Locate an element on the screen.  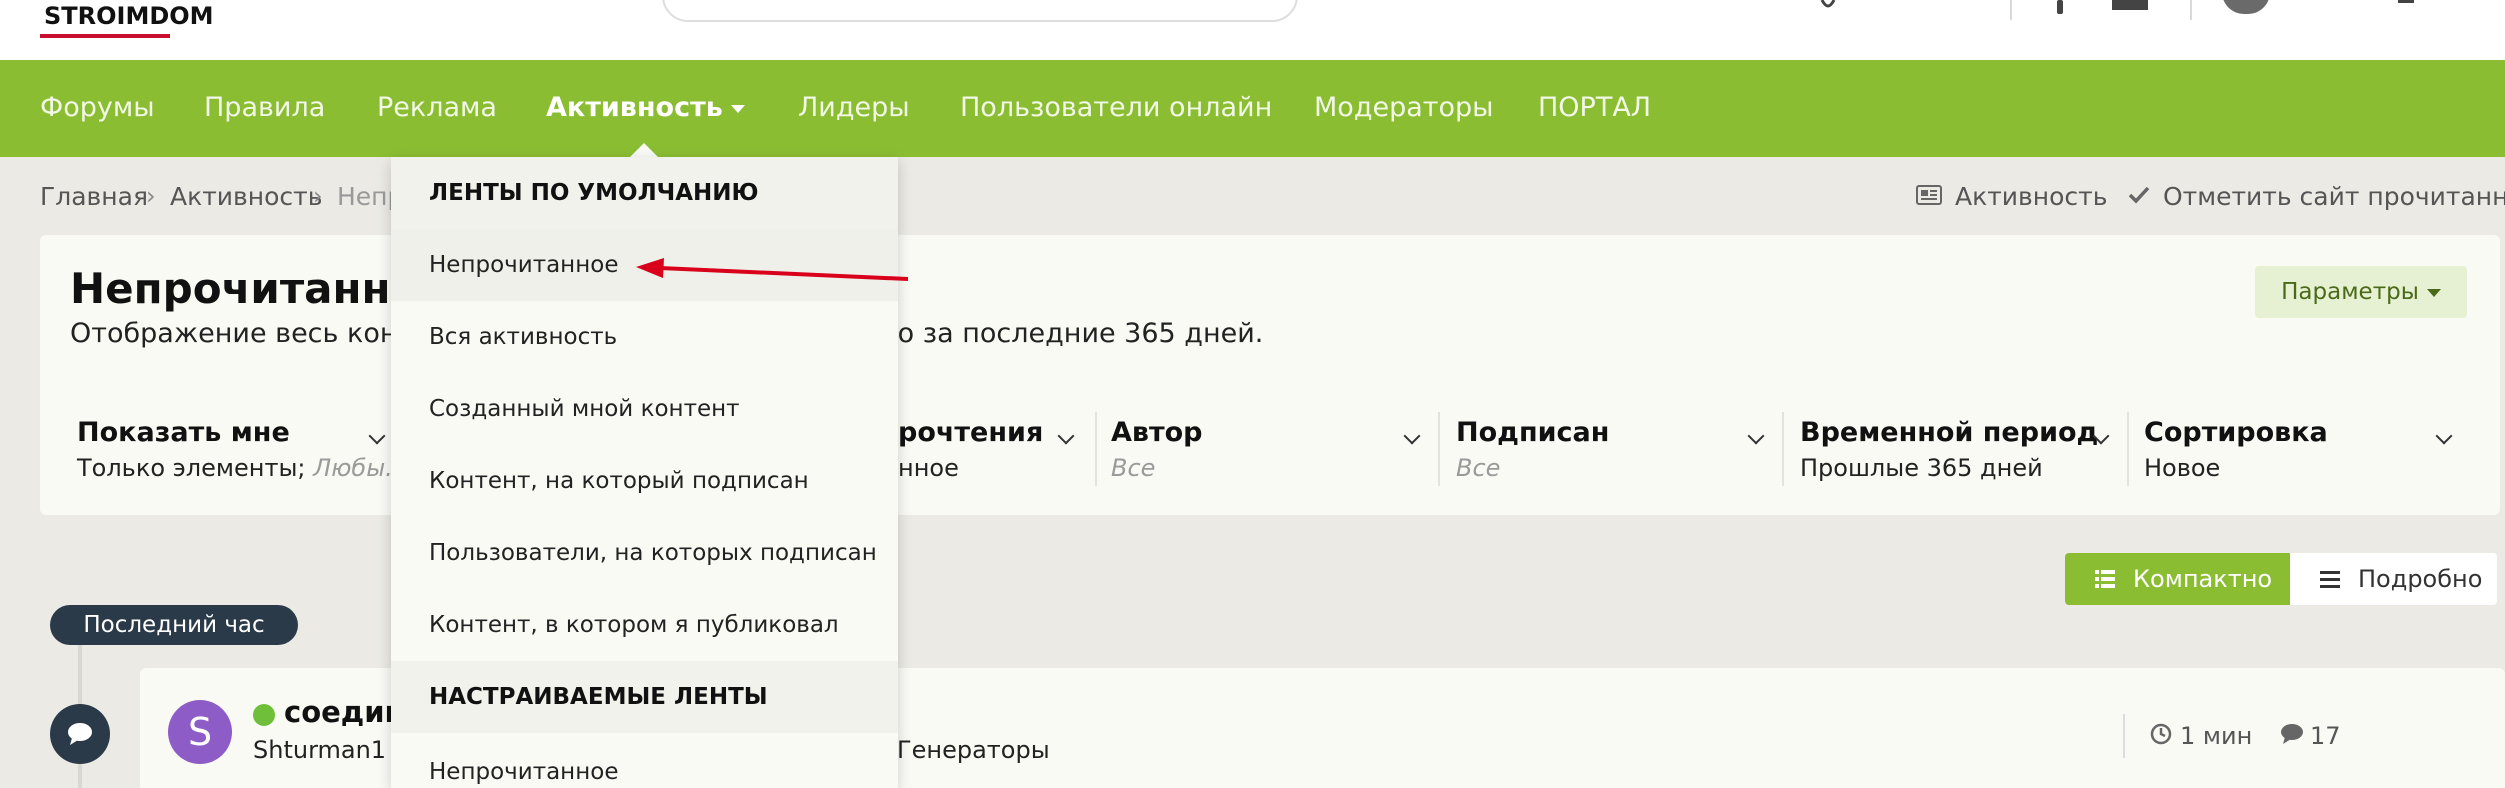
dropdown-item-unread: Непрочитанное is located at coordinates (644, 265).